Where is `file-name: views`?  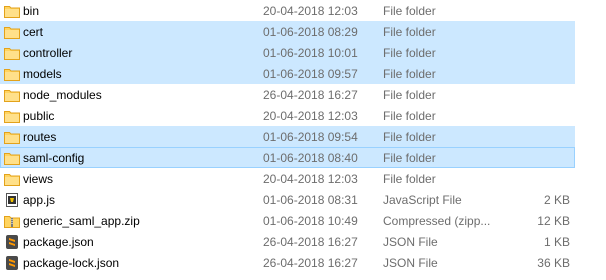 file-name: views is located at coordinates (38, 179).